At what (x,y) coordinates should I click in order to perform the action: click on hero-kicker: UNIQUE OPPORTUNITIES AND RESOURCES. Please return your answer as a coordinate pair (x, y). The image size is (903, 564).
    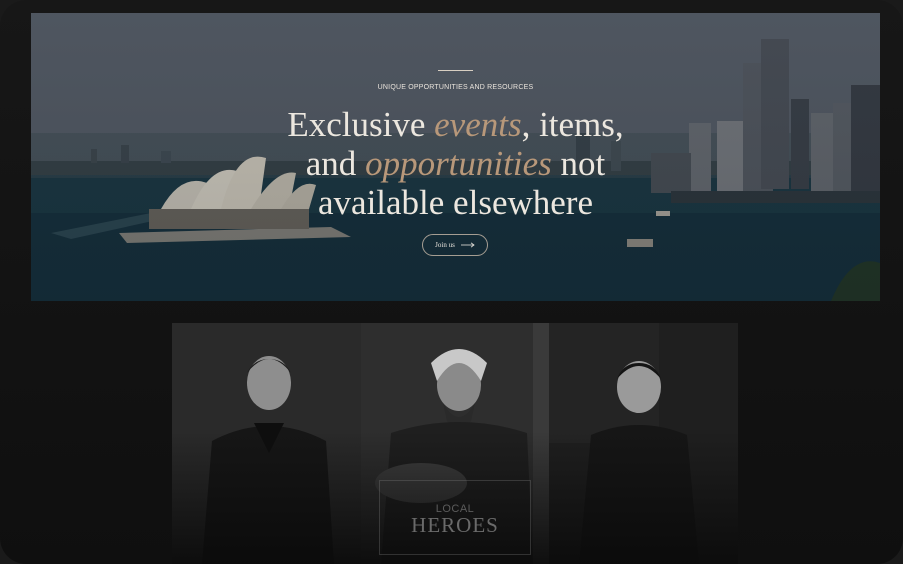
    Looking at the image, I should click on (455, 87).